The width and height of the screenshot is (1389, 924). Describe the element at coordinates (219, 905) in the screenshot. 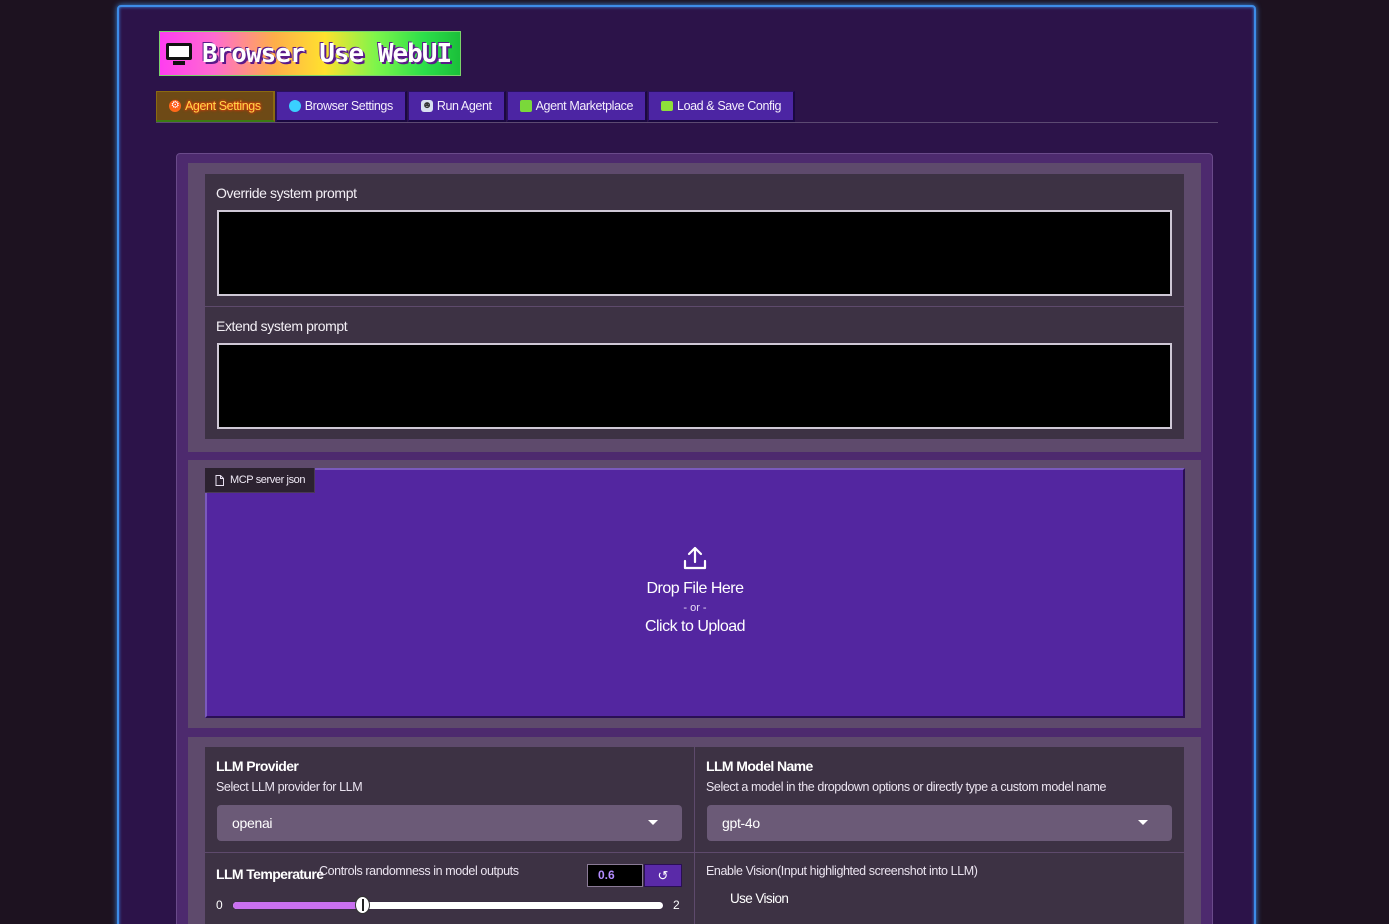

I see `temperature-min-label: 0` at that location.